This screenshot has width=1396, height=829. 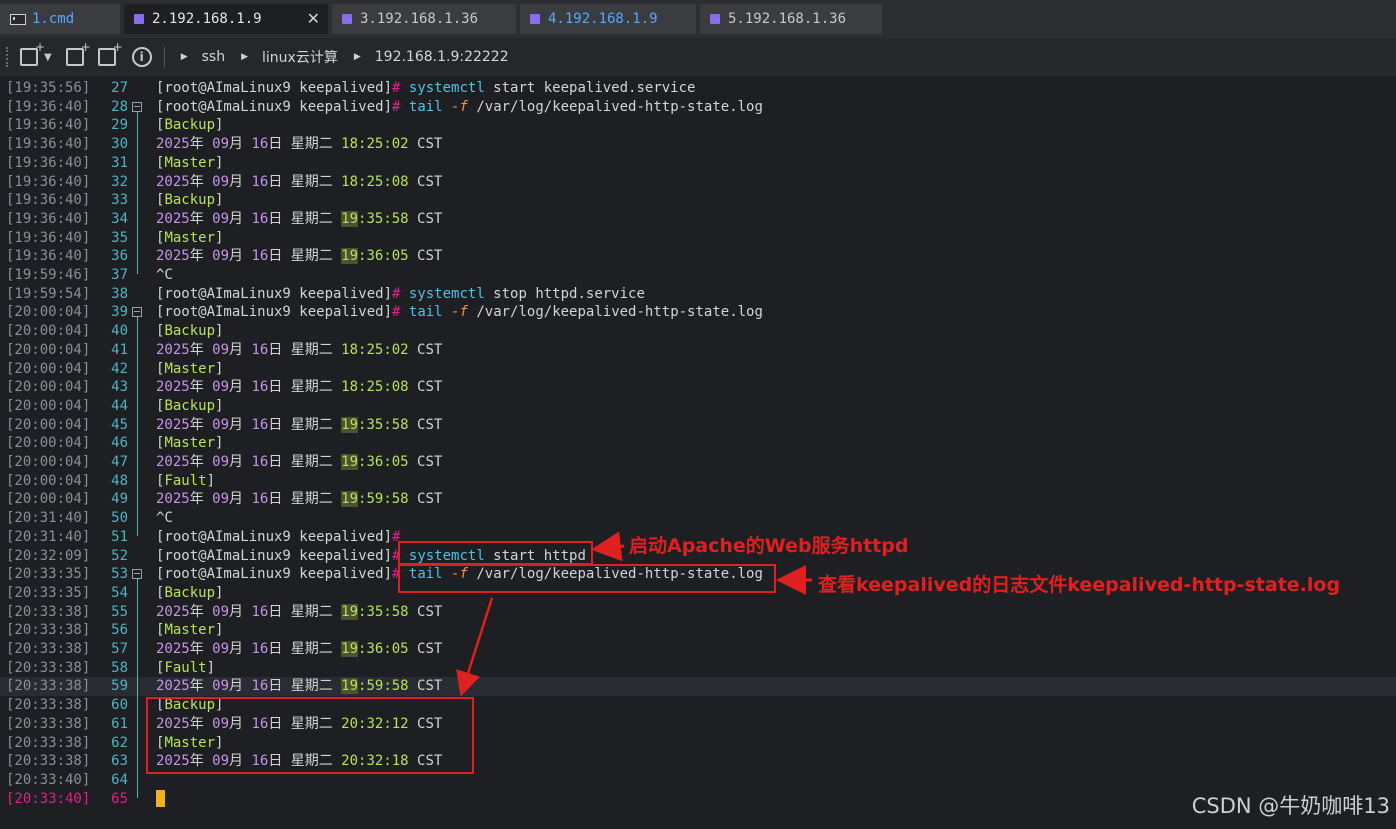 I want to click on line-number: 33, so click(x=119, y=200).